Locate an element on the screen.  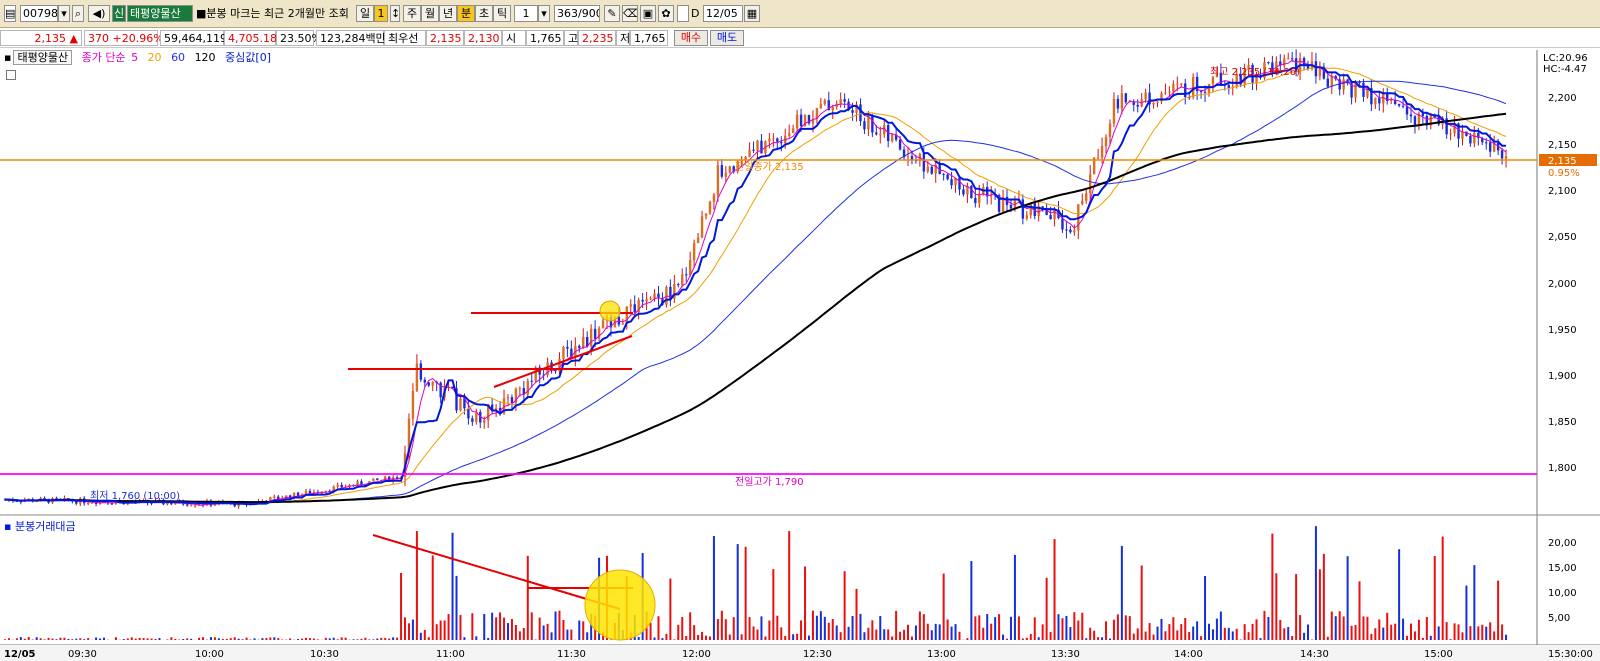
time-label-1500: 15:00 is located at coordinates (1438, 654).